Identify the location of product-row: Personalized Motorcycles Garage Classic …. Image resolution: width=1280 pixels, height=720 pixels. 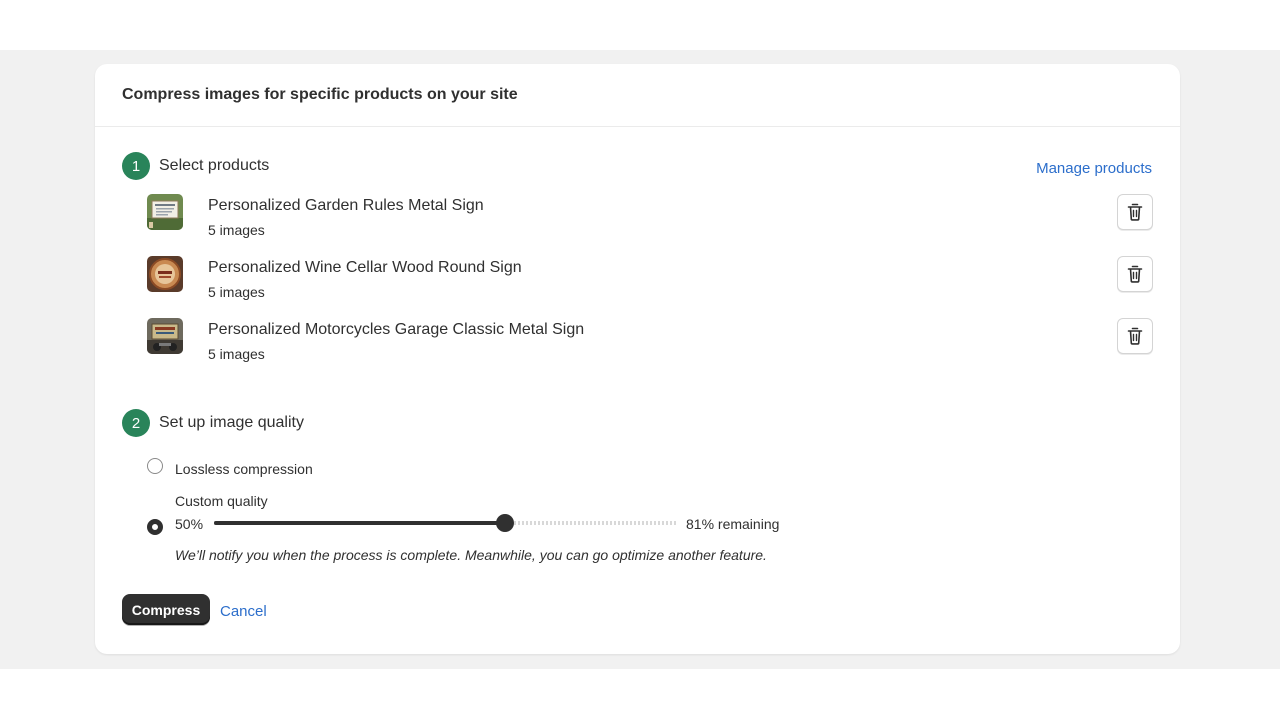
(650, 342).